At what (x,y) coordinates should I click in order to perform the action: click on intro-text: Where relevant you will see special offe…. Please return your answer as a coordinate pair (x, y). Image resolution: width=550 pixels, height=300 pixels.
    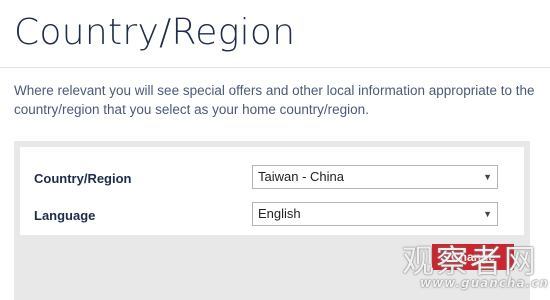
    Looking at the image, I should click on (274, 100).